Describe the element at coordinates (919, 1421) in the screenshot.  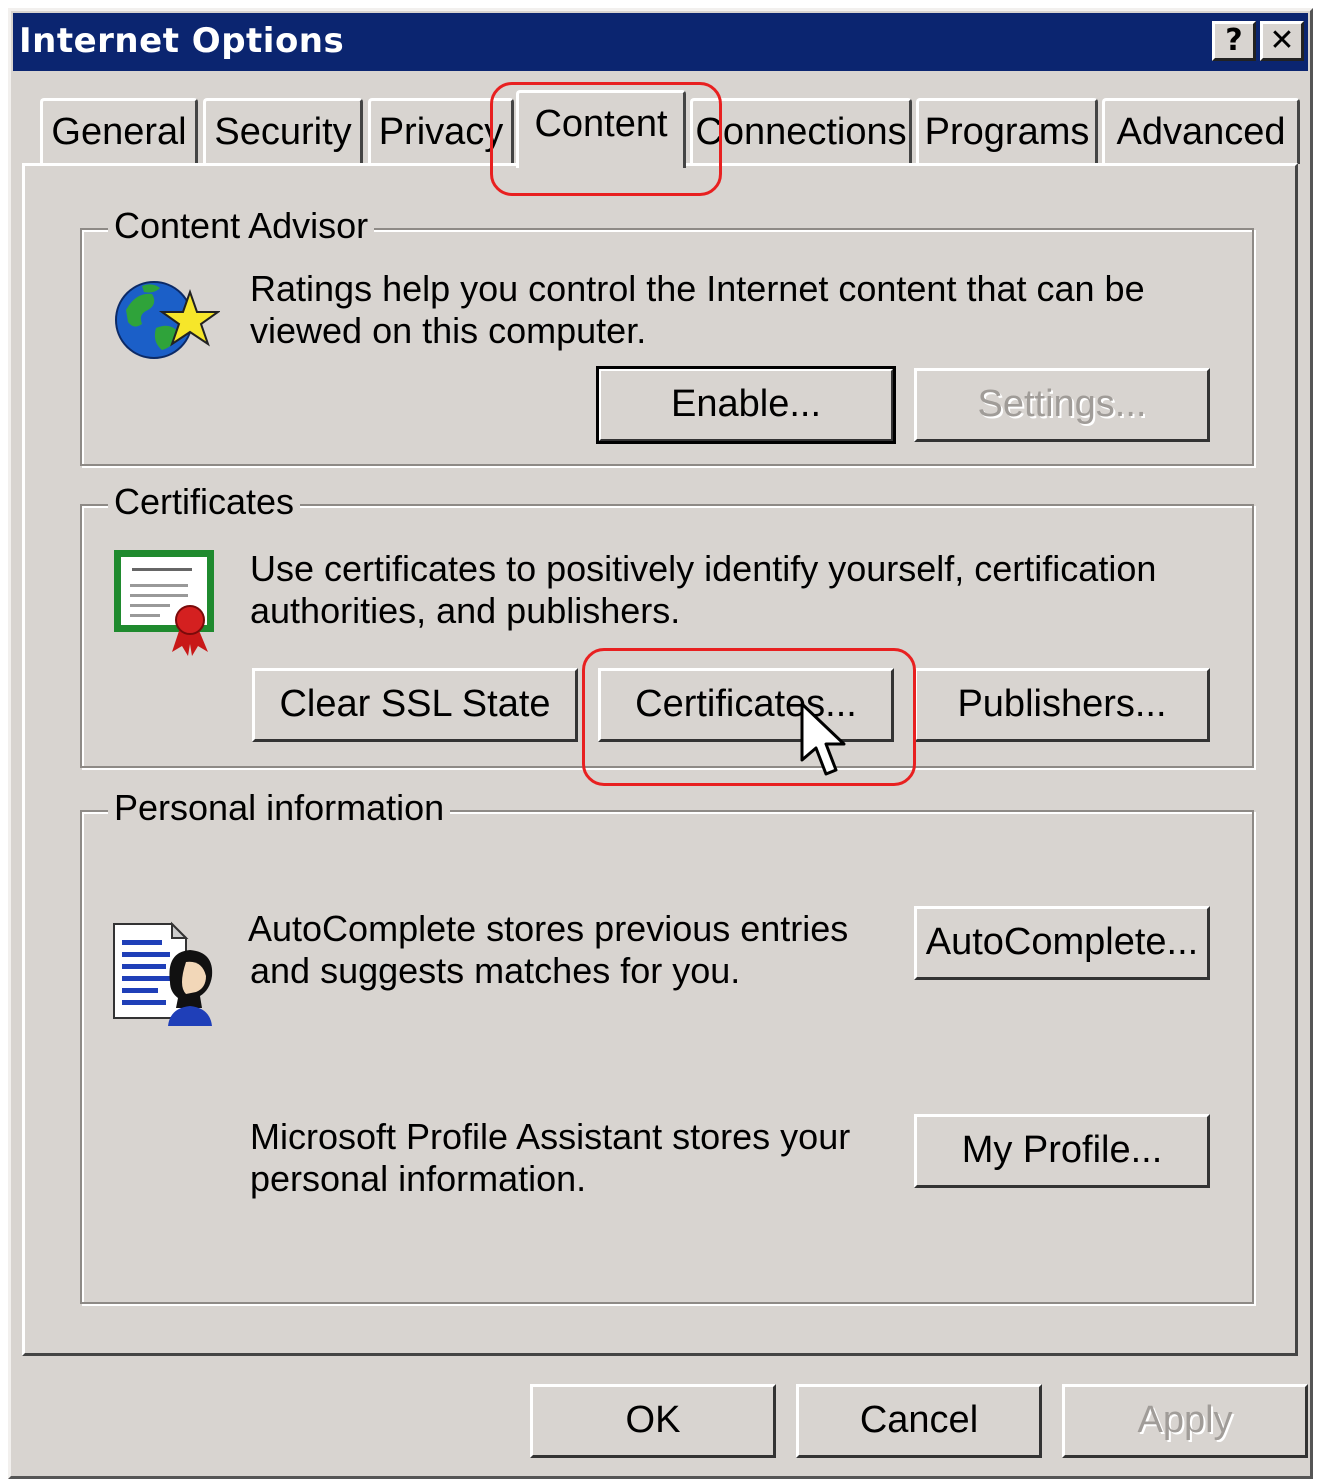
I see `cancel-button: Cancel` at that location.